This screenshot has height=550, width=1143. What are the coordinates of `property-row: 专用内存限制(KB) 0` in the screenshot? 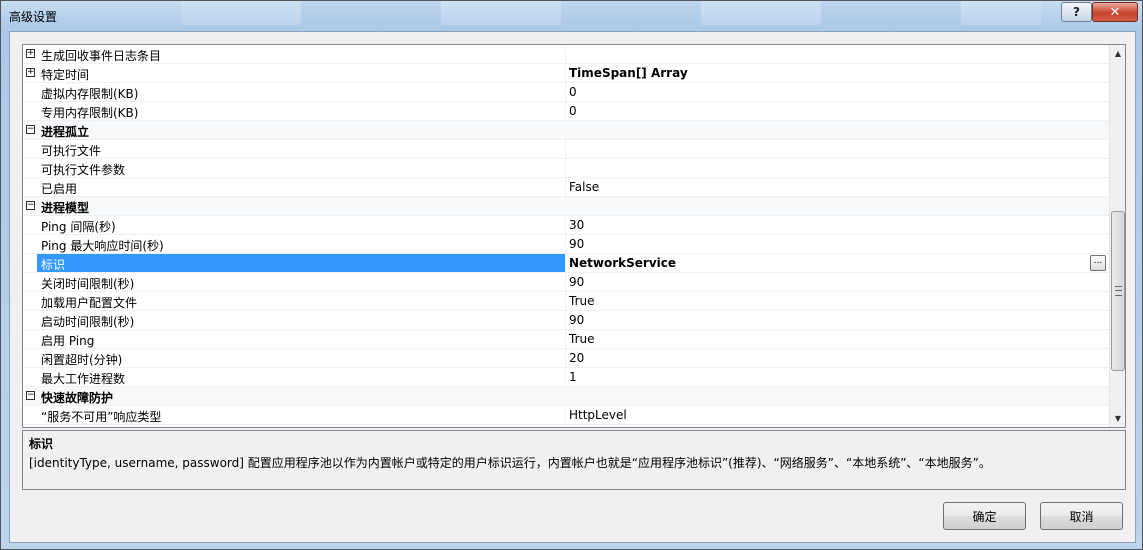 It's located at (566, 111).